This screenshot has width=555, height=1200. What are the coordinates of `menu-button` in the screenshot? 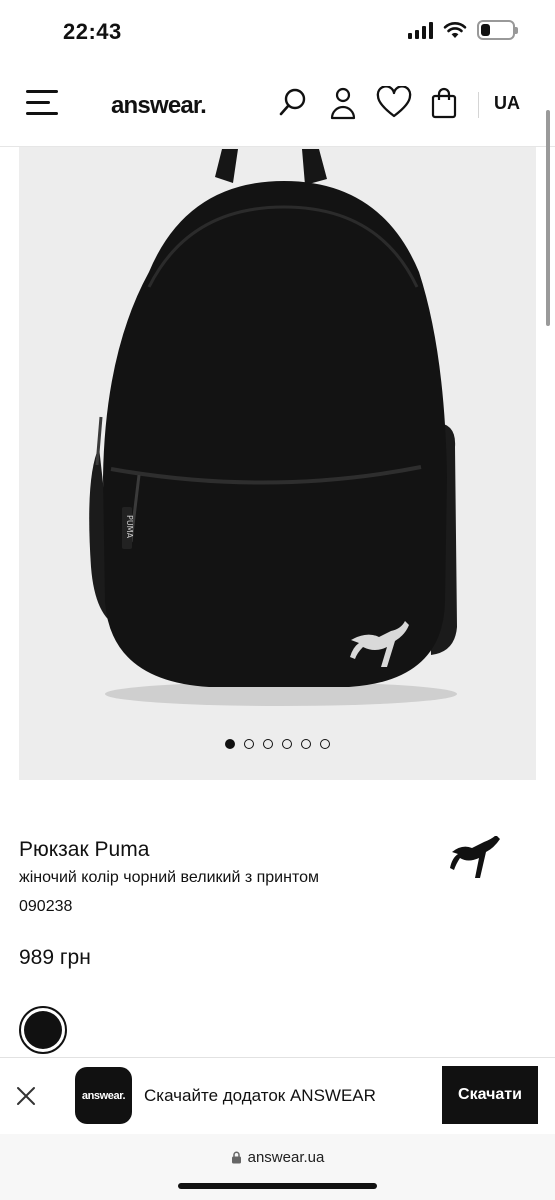 It's located at (43, 103).